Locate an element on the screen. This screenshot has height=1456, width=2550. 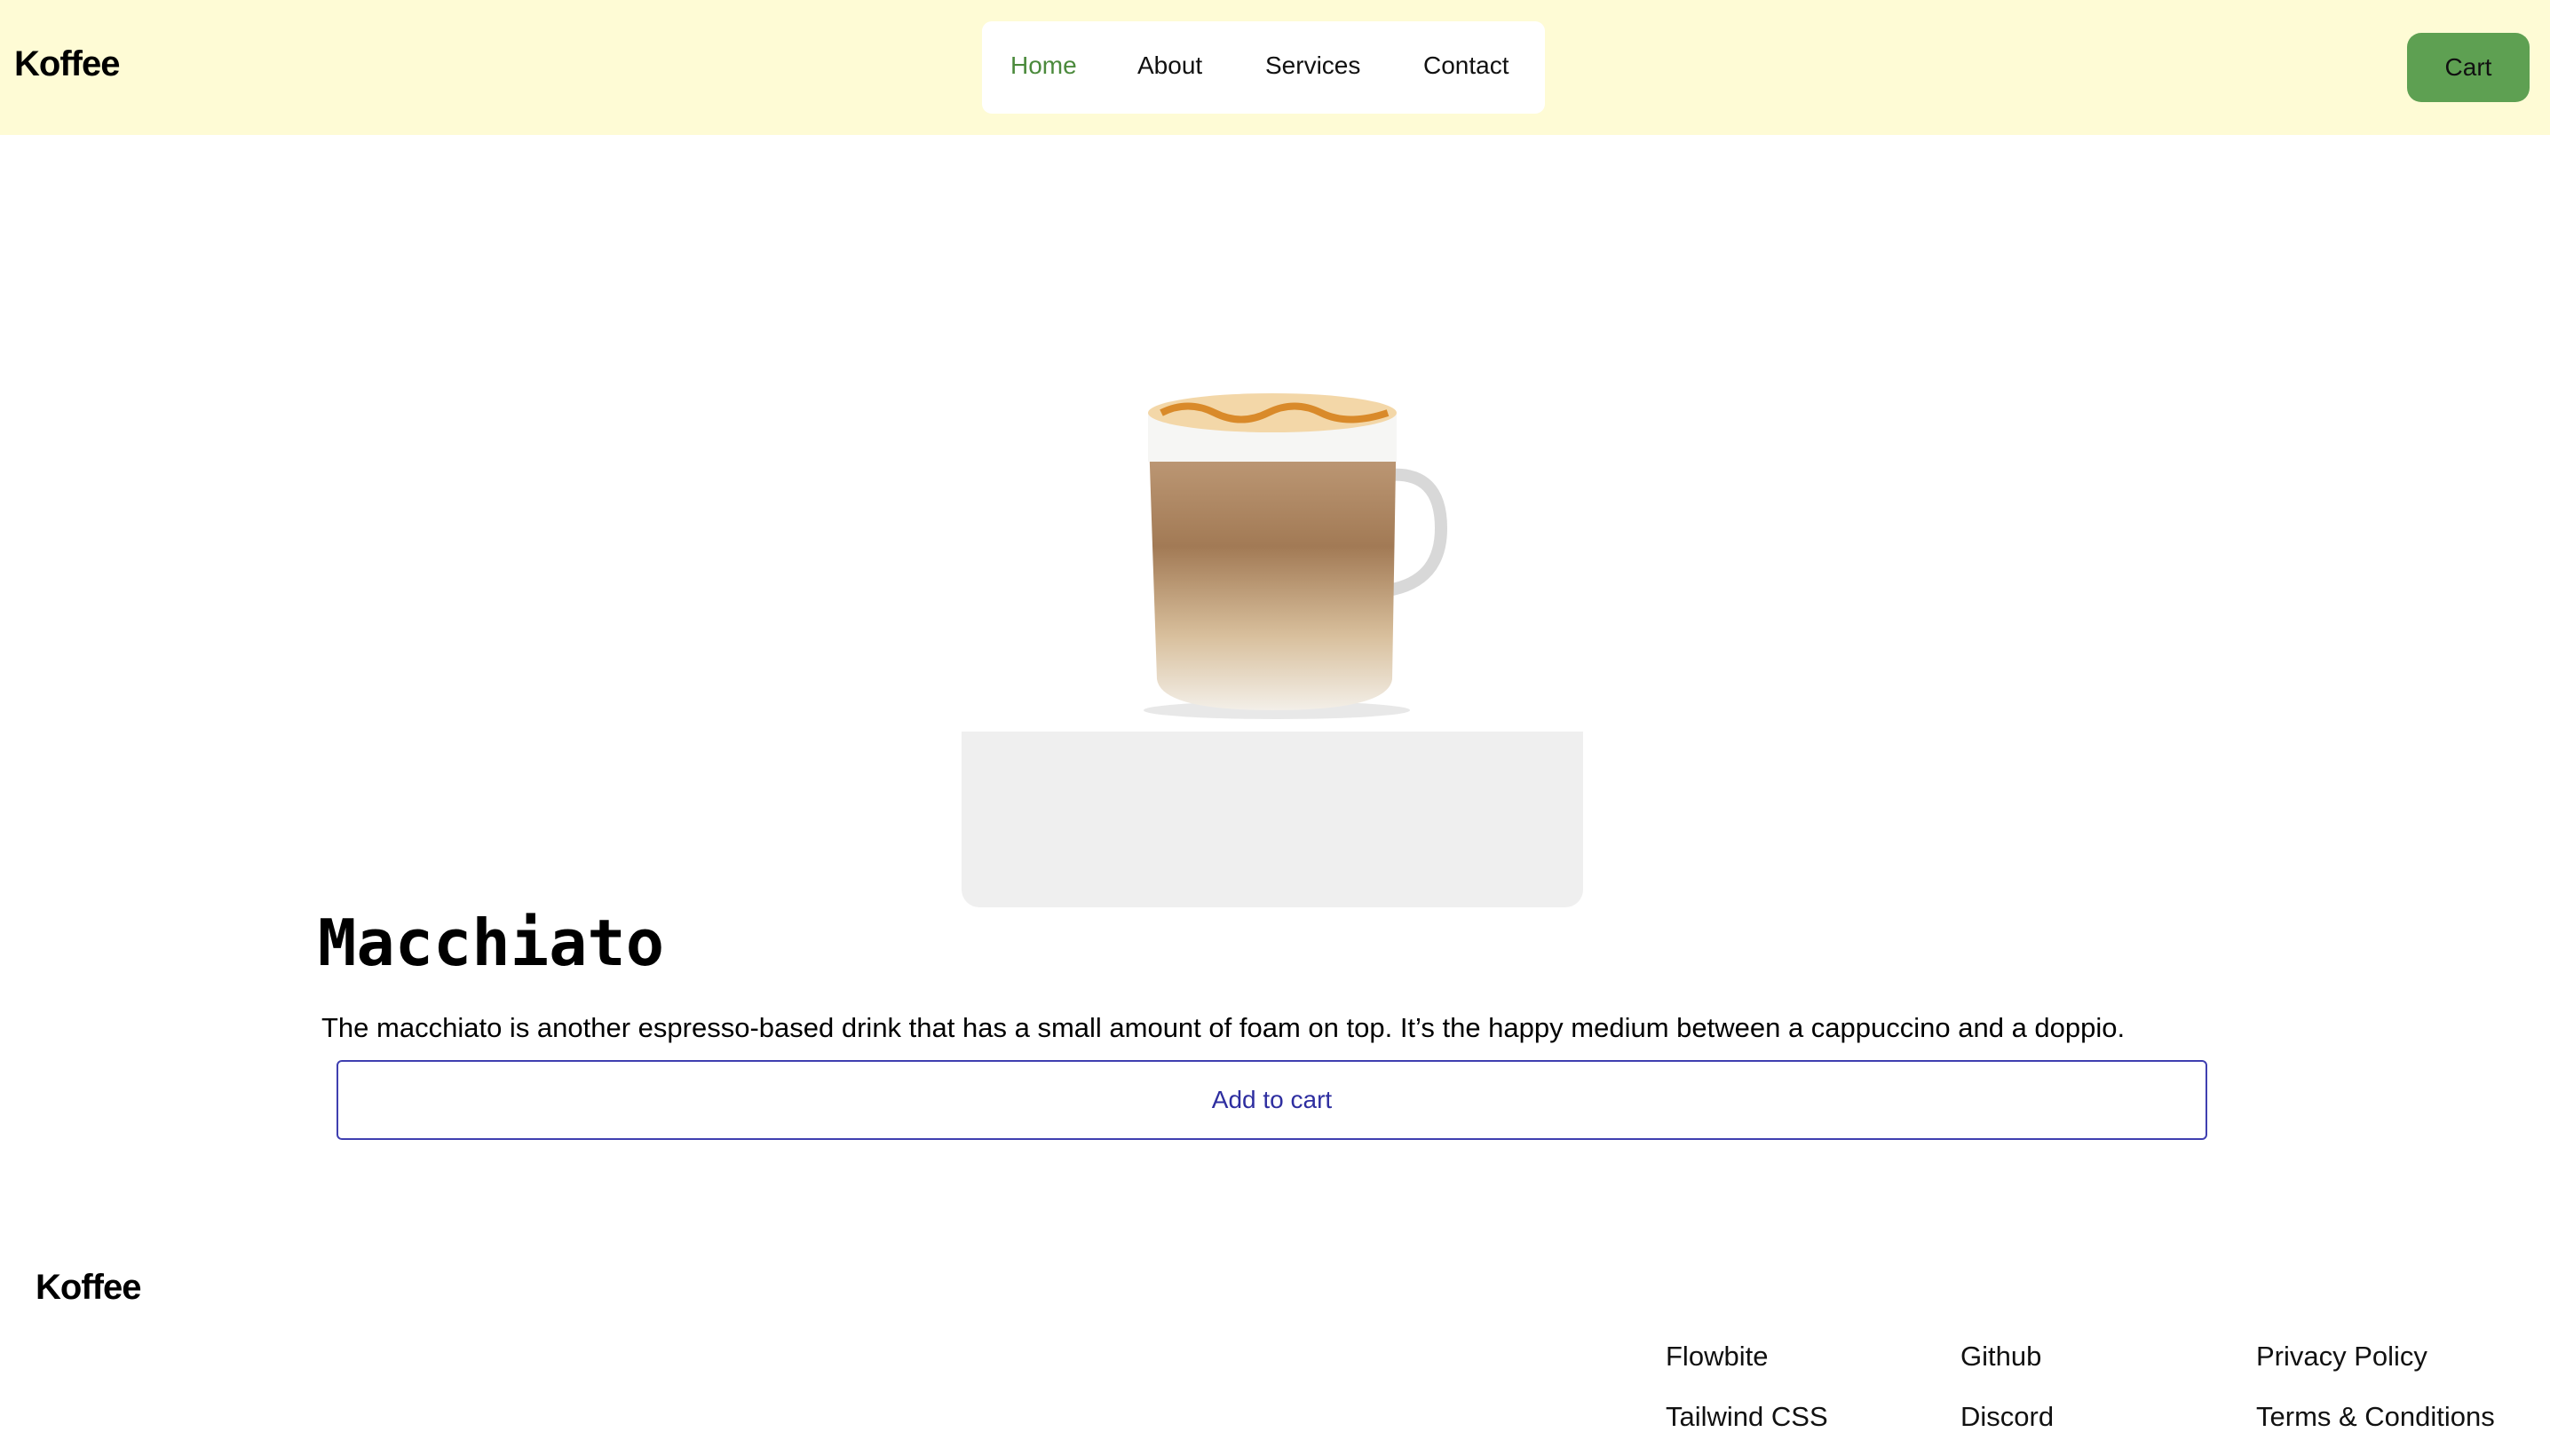
nav-home: Home is located at coordinates (1043, 65).